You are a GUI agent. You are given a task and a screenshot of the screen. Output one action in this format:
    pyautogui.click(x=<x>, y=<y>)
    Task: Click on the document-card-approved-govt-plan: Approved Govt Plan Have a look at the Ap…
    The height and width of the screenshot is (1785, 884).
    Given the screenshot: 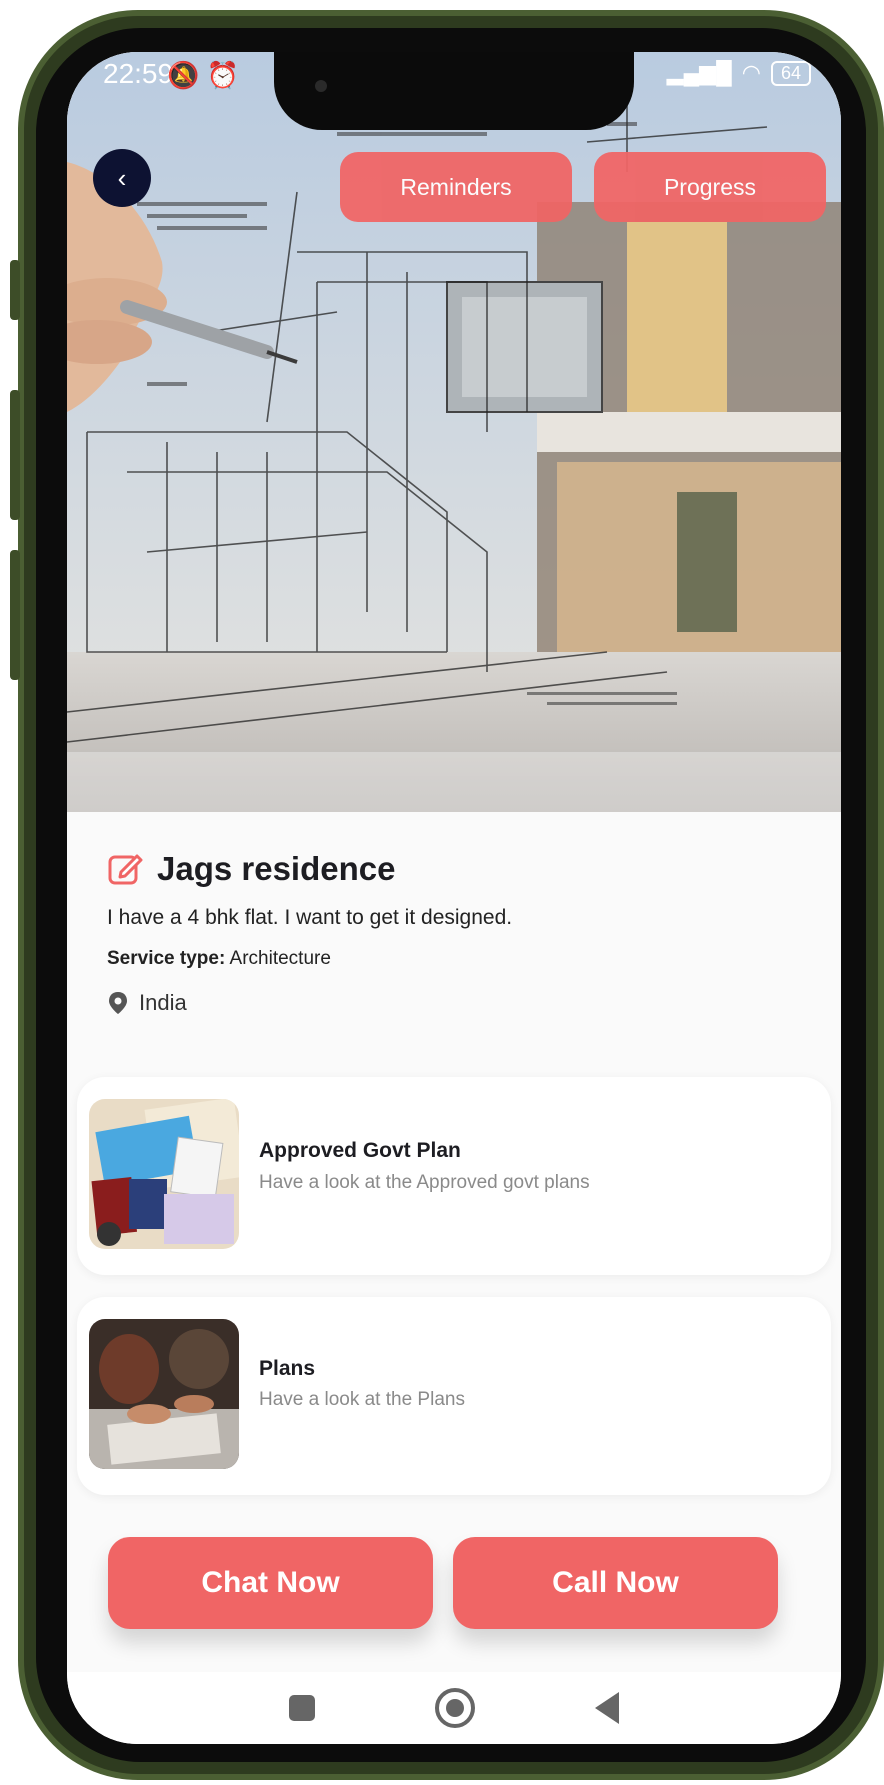 What is the action you would take?
    pyautogui.click(x=454, y=1176)
    